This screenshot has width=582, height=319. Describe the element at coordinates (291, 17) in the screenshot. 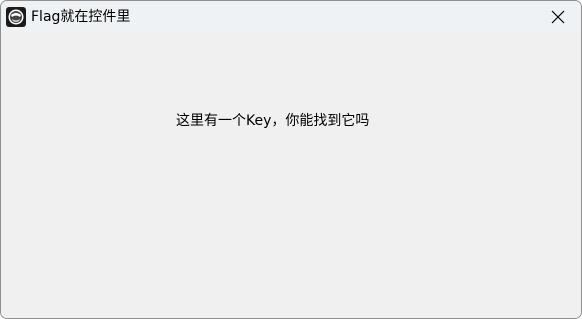

I see `title-bar: Flag就在控件里` at that location.